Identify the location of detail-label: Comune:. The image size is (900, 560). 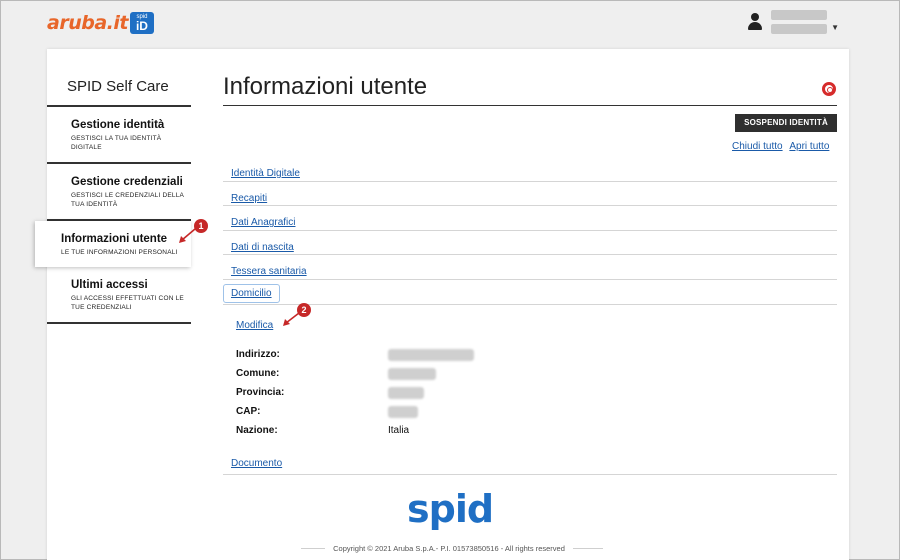
(258, 373).